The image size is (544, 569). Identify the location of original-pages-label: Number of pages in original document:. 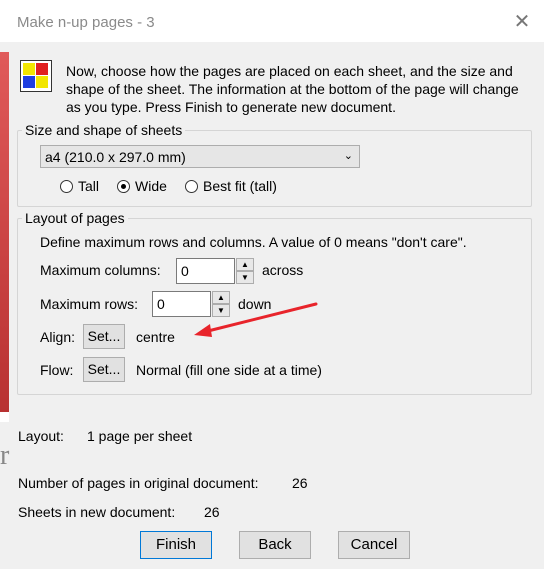
(138, 483).